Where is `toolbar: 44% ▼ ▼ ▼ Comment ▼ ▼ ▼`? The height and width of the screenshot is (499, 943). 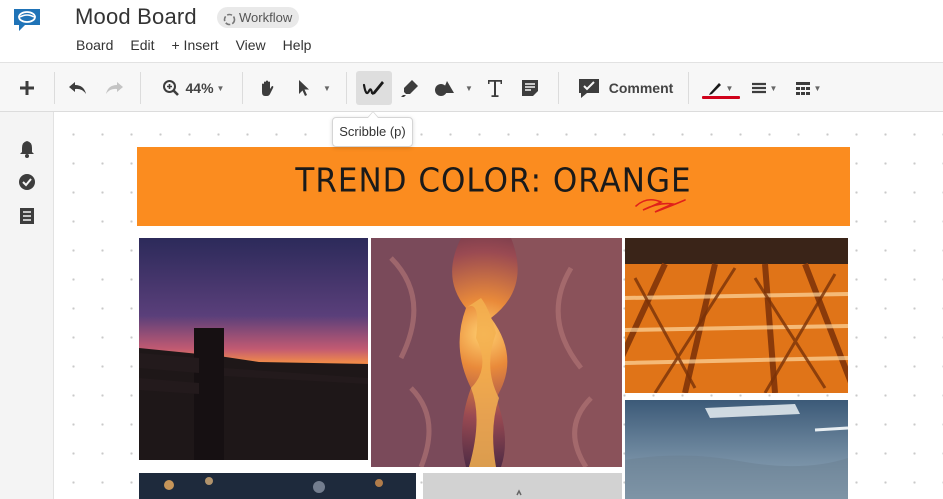
toolbar: 44% ▼ ▼ ▼ Comment ▼ ▼ ▼ is located at coordinates (471, 87).